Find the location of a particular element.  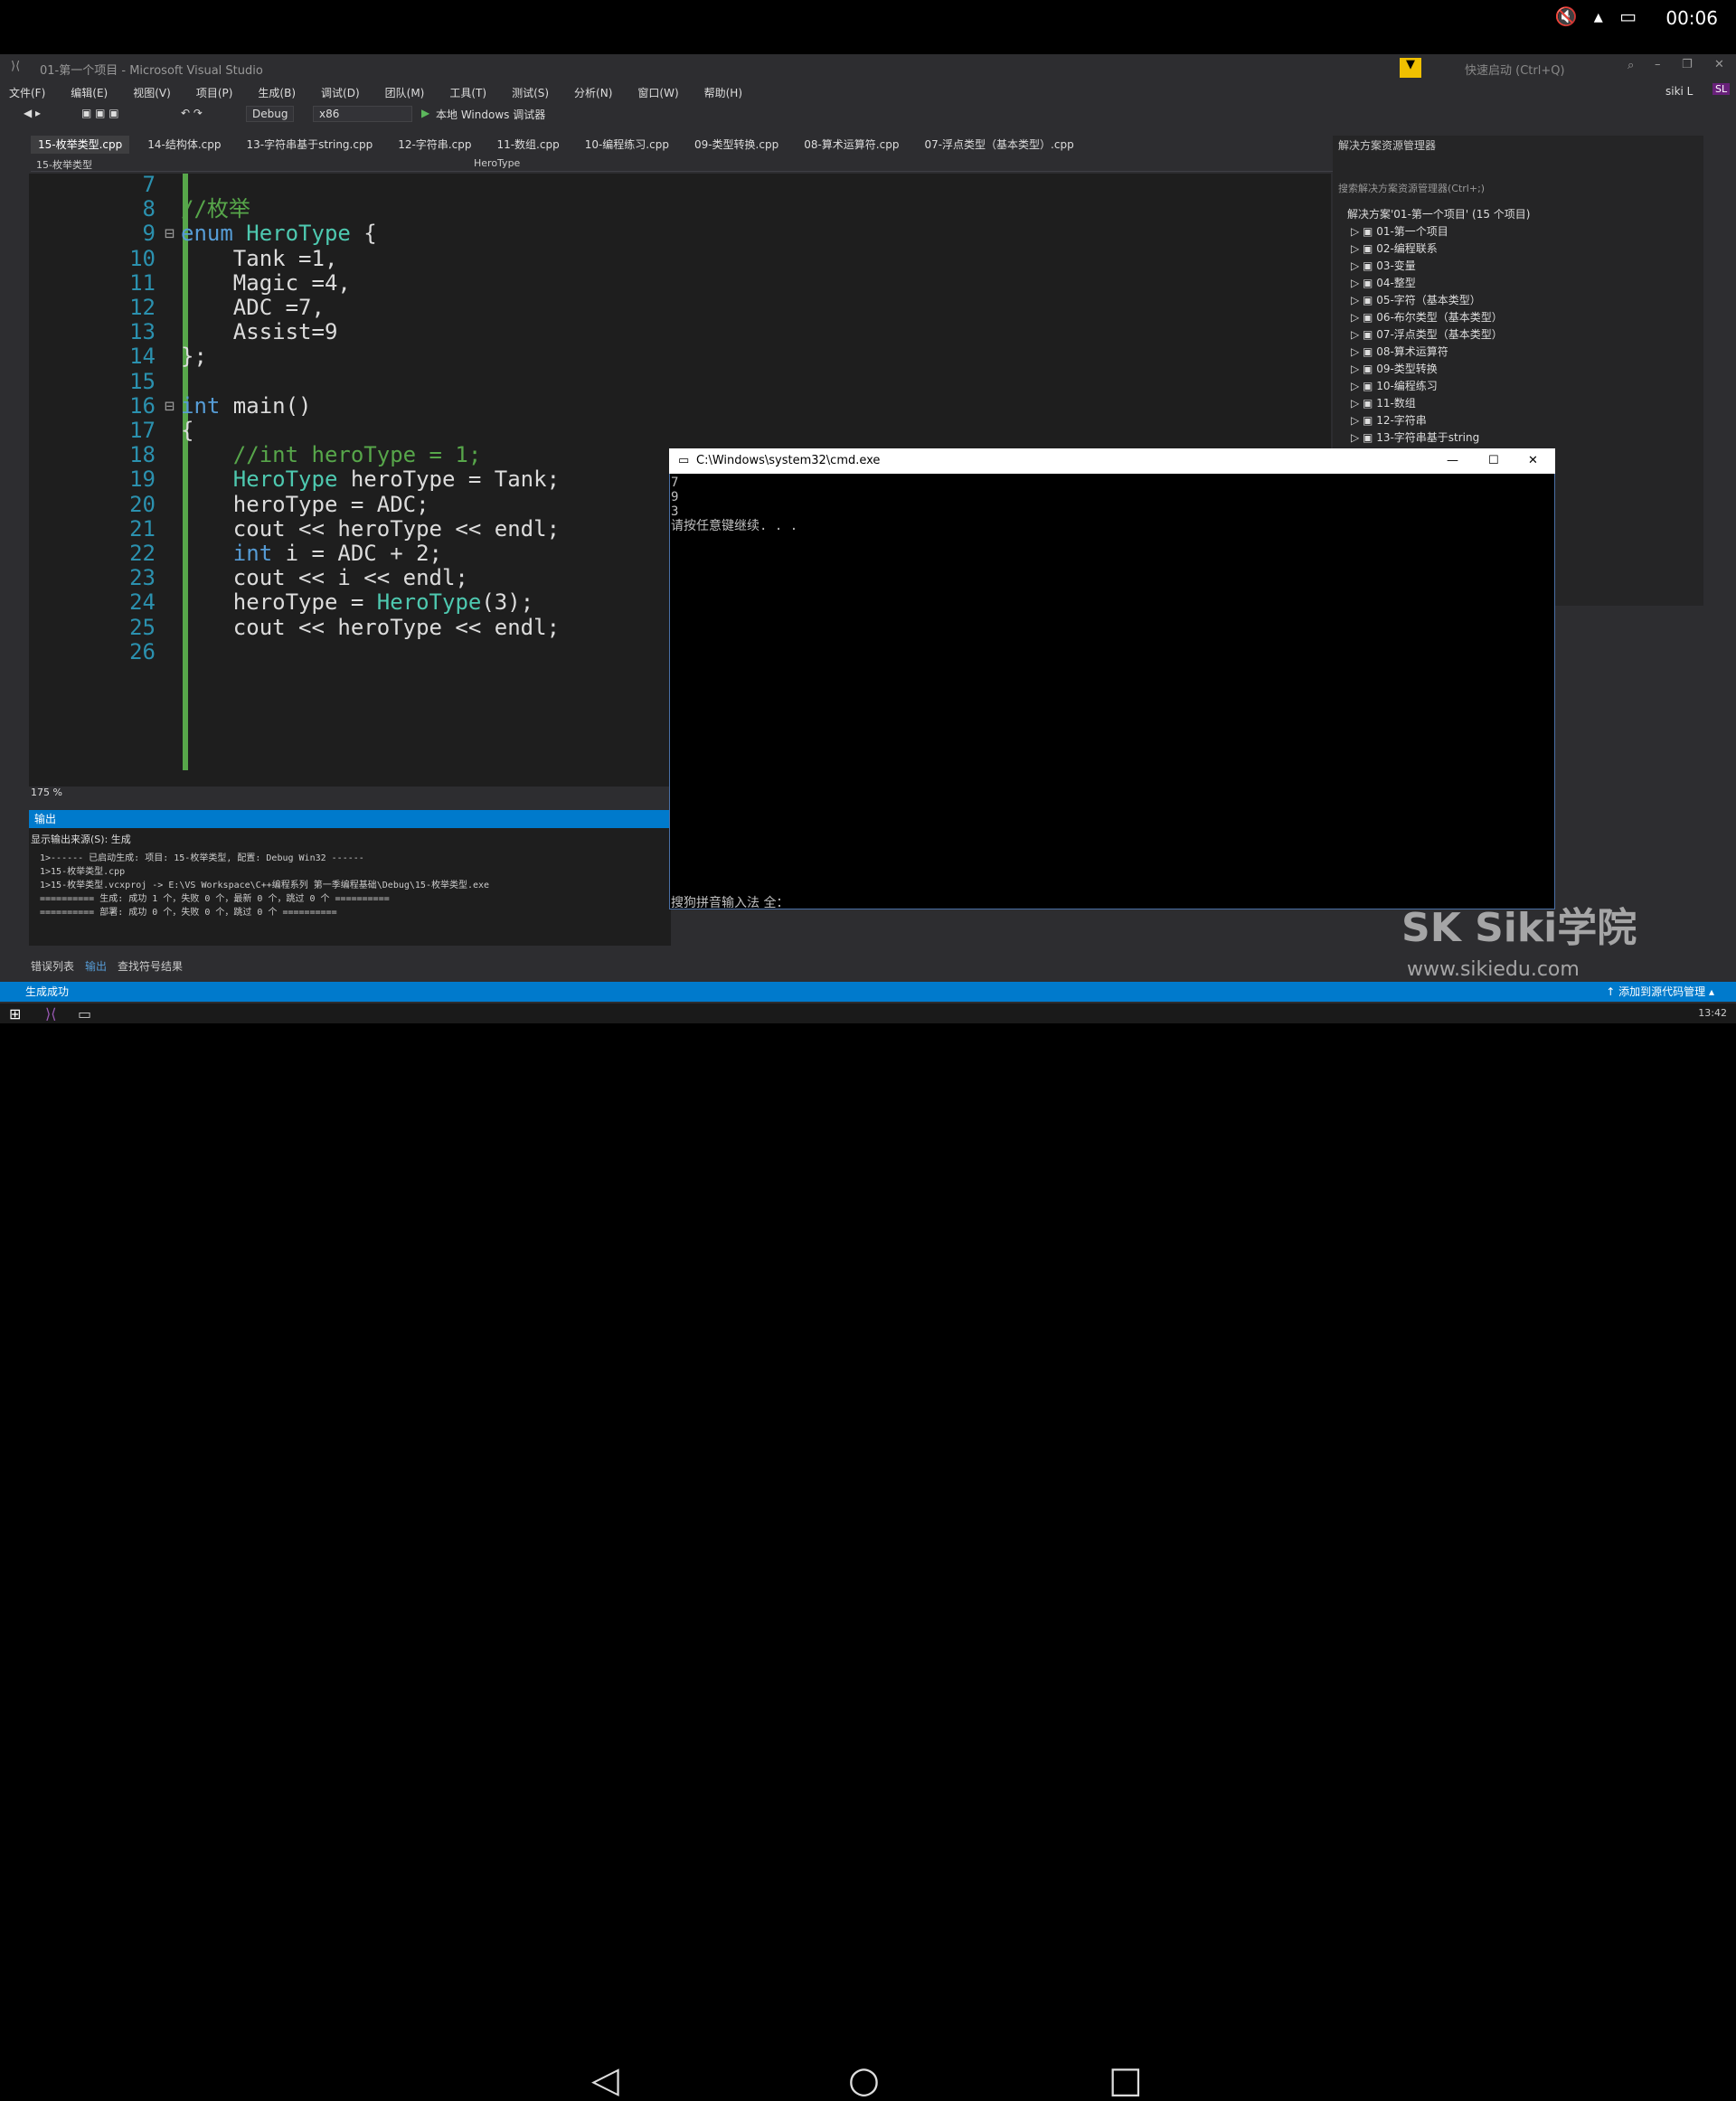

cmd-titlebar: C:\Windows\system32\cmd.exe ▭ — ☐ ✕ is located at coordinates (1112, 461).